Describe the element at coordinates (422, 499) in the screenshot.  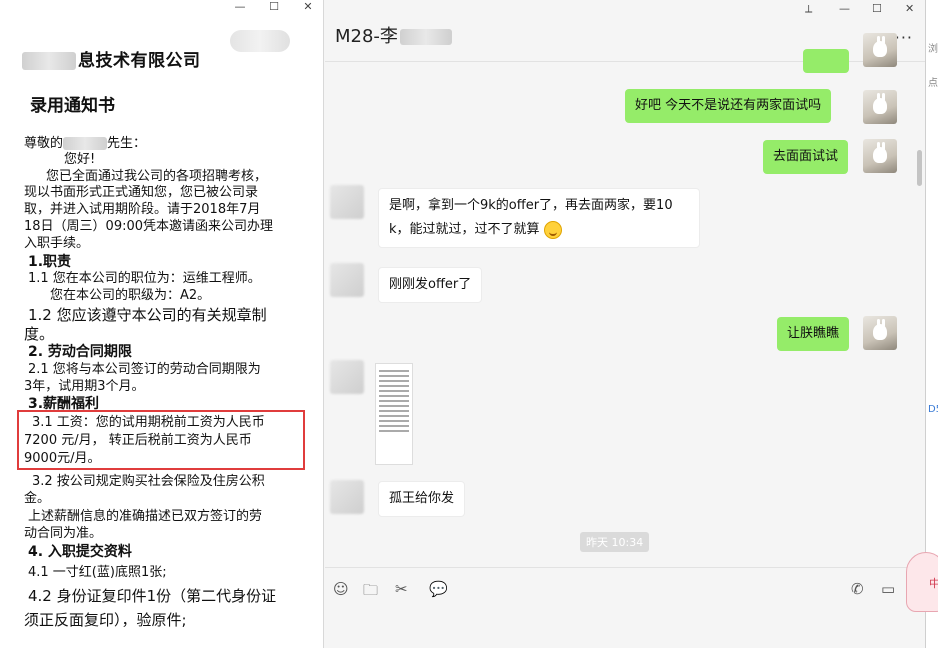
I see `message-bubble: 孤王给你发` at that location.